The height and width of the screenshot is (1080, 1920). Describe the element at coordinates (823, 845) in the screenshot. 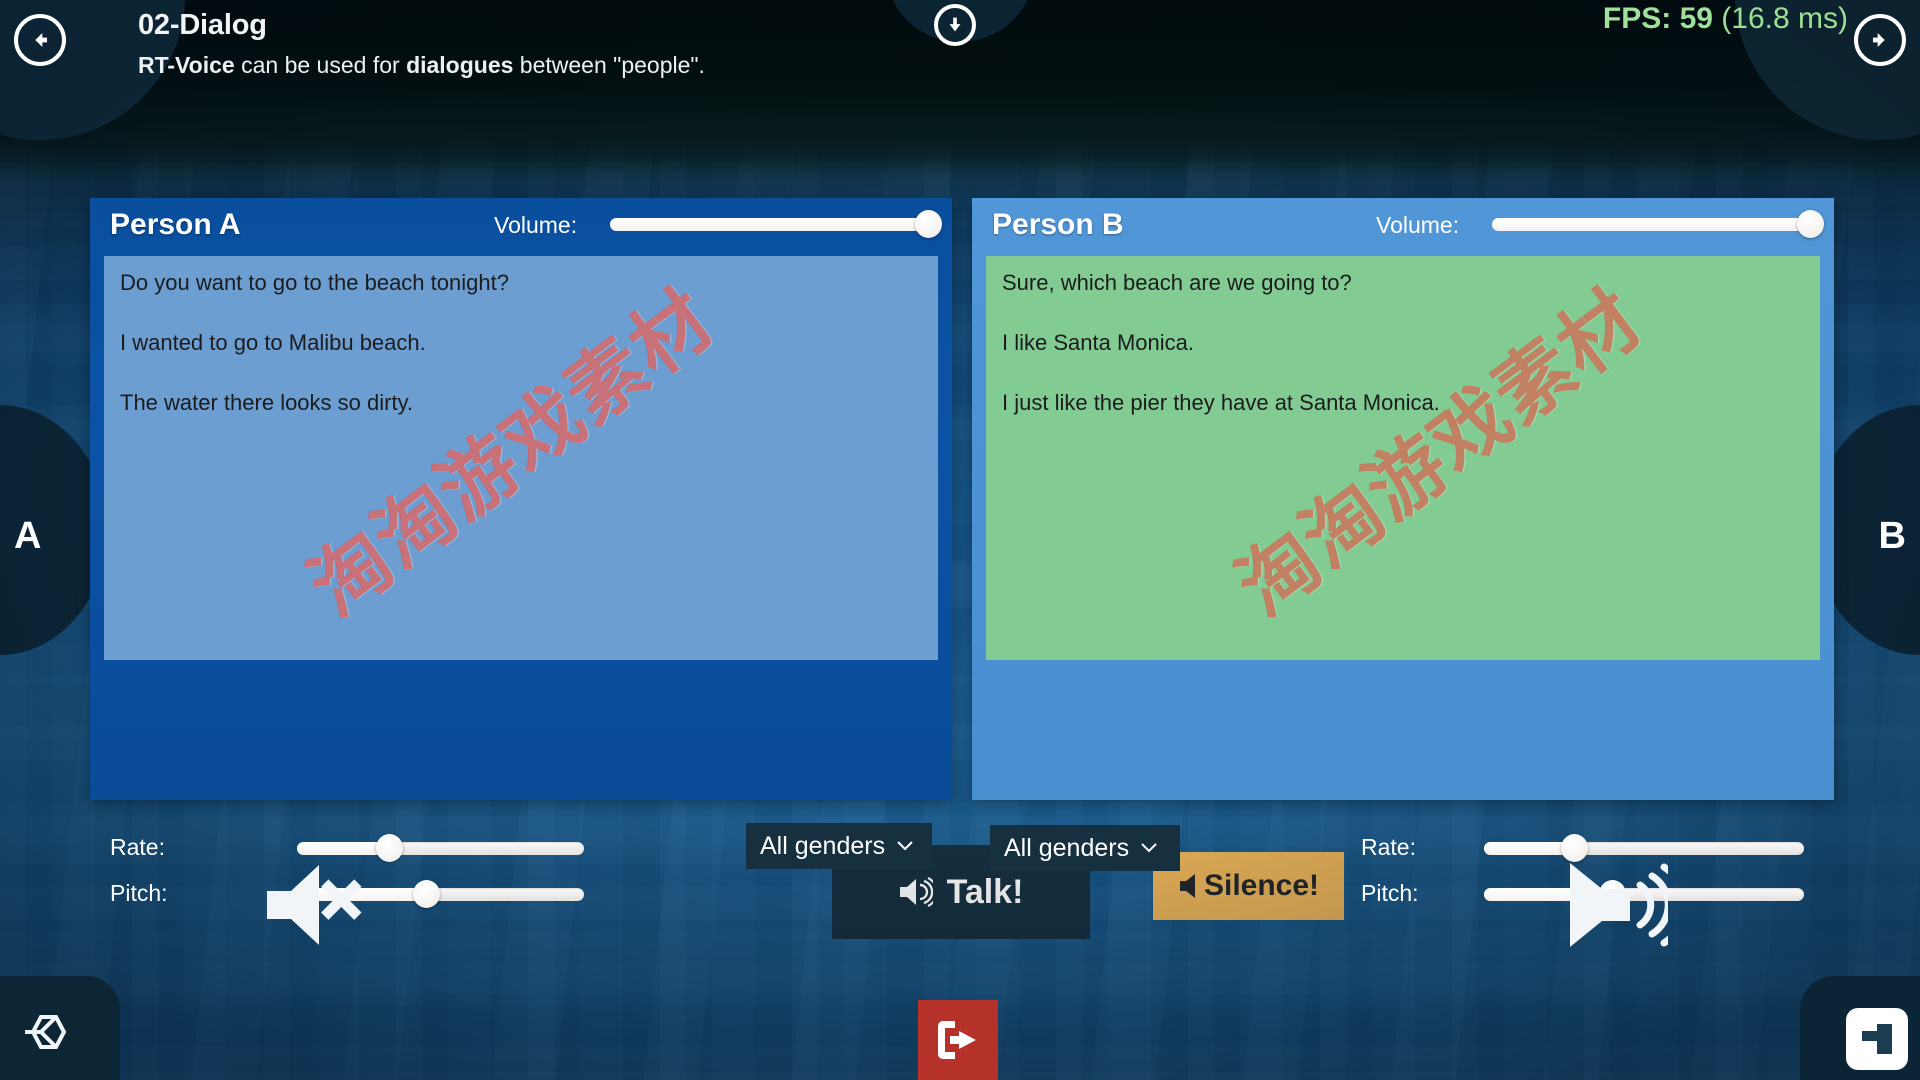

I see `person-a-gender-value: All genders` at that location.